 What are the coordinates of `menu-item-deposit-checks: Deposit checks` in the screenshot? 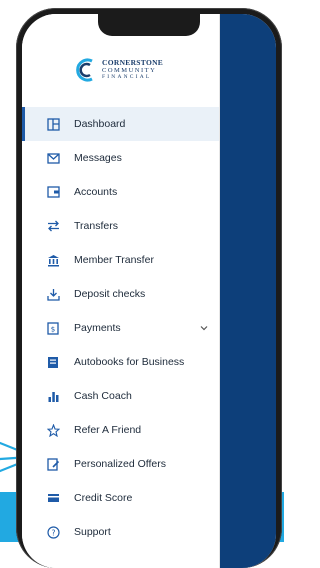 It's located at (120, 294).